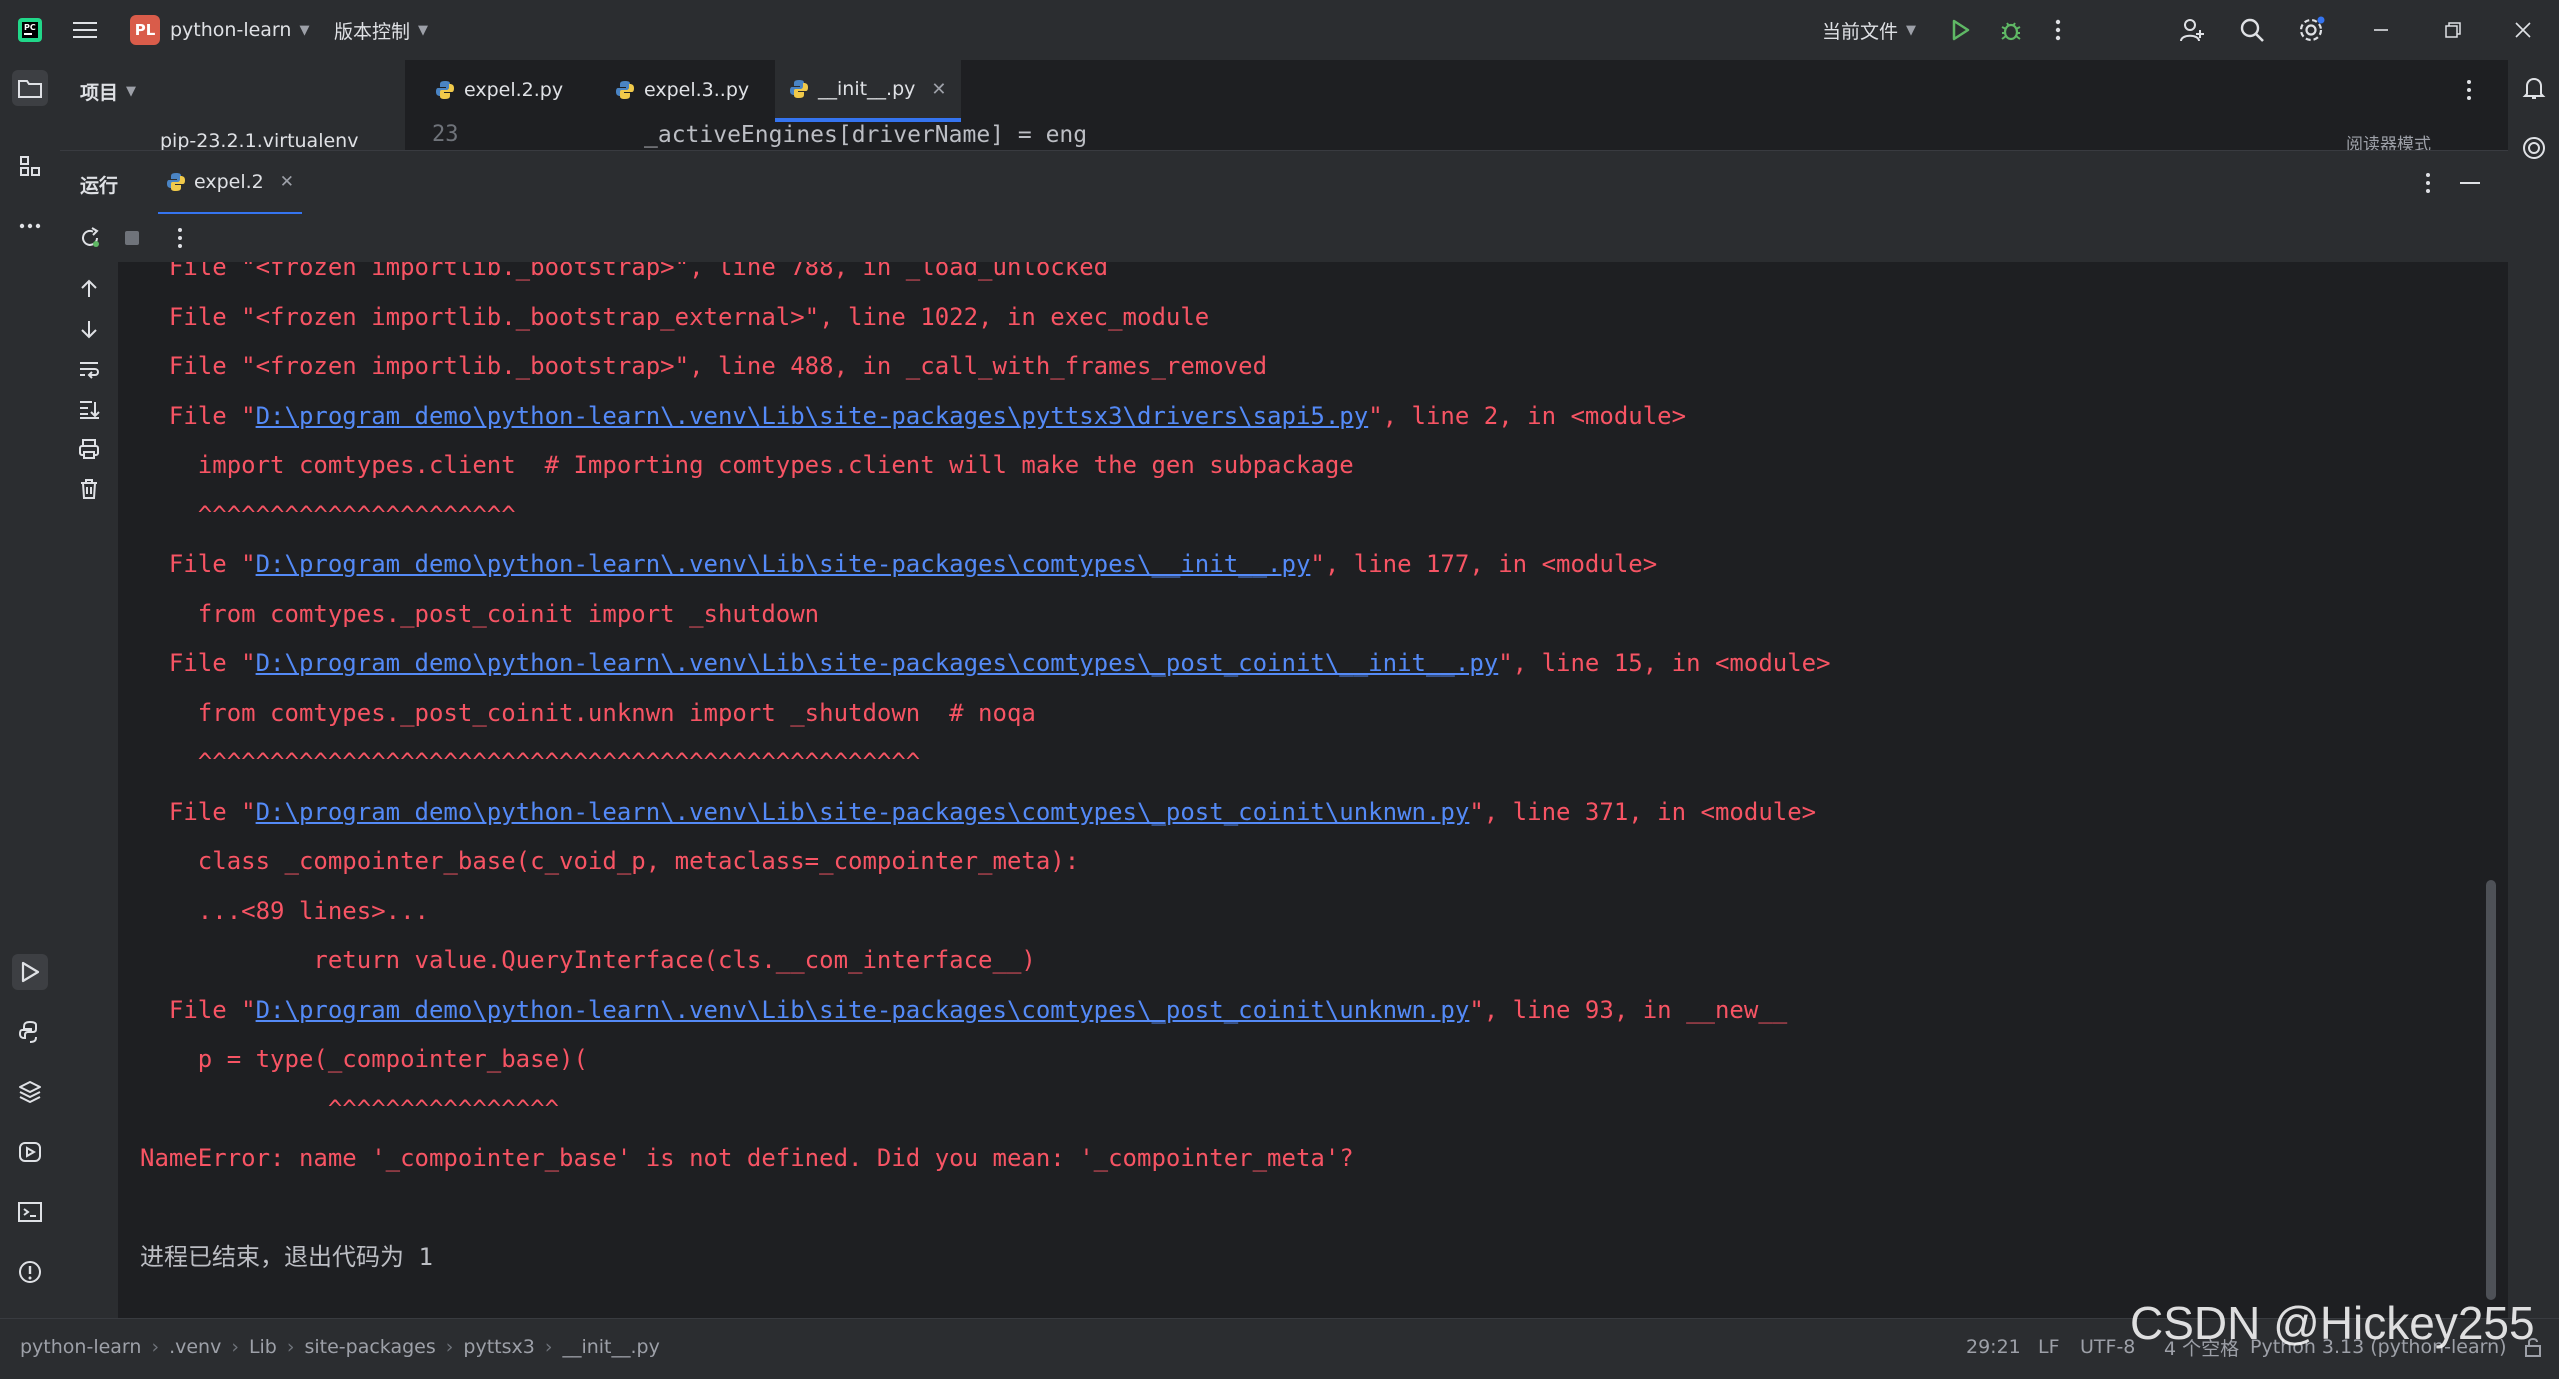  What do you see at coordinates (2011, 30) in the screenshot?
I see `debug-icon` at bounding box center [2011, 30].